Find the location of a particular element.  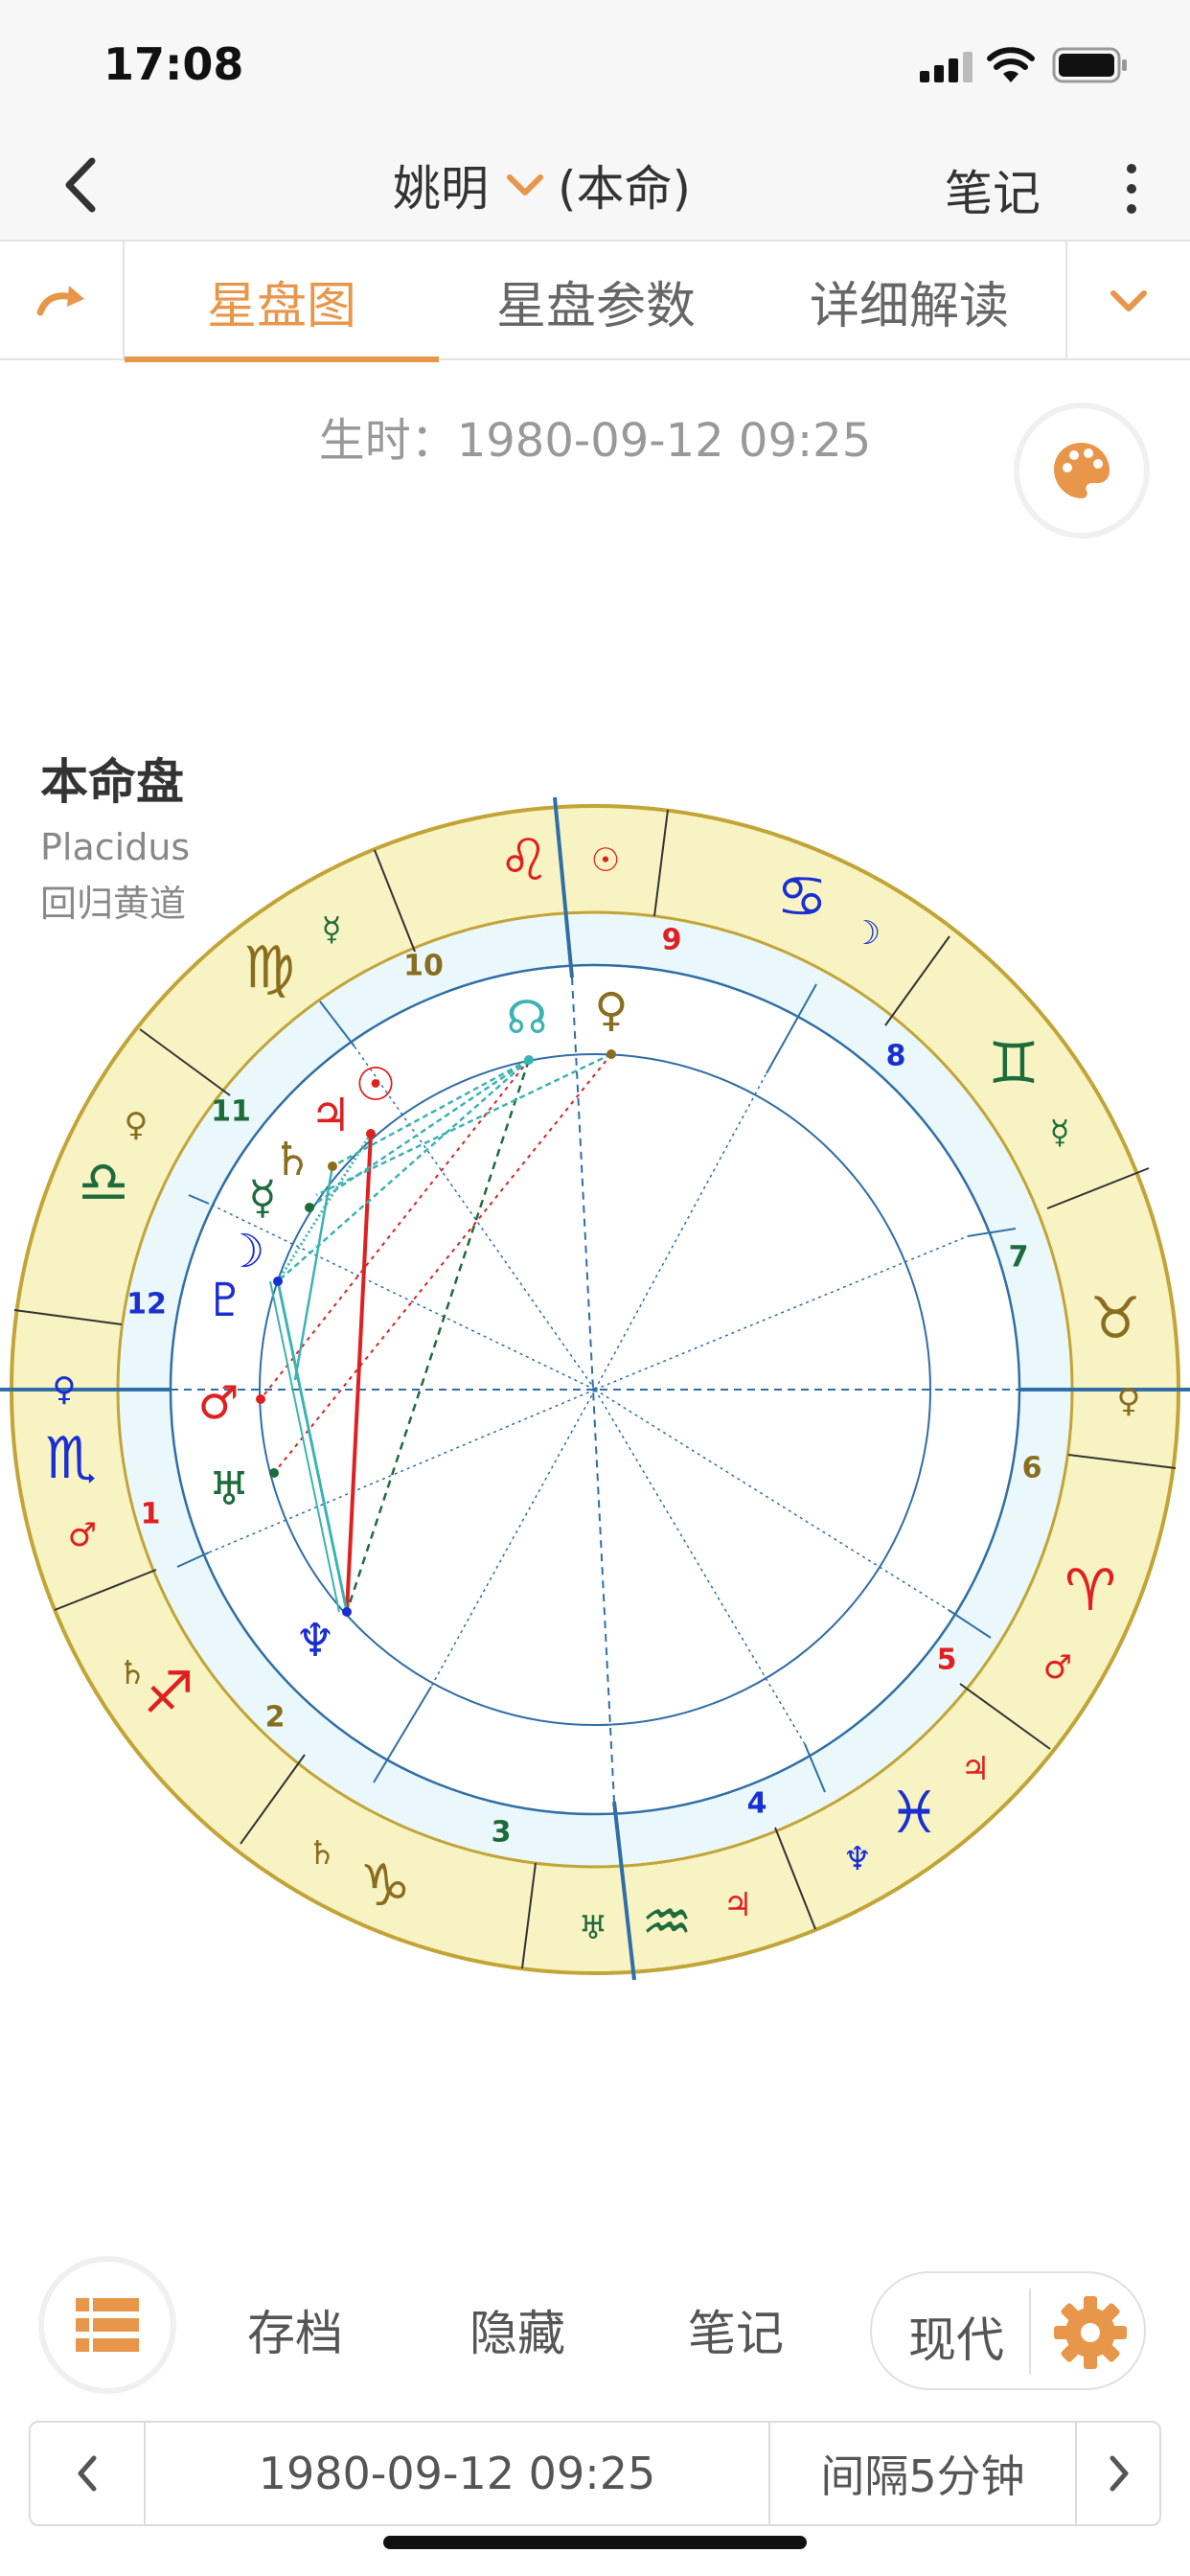

planet-jupiter-icon: ♃ is located at coordinates (330, 1115).